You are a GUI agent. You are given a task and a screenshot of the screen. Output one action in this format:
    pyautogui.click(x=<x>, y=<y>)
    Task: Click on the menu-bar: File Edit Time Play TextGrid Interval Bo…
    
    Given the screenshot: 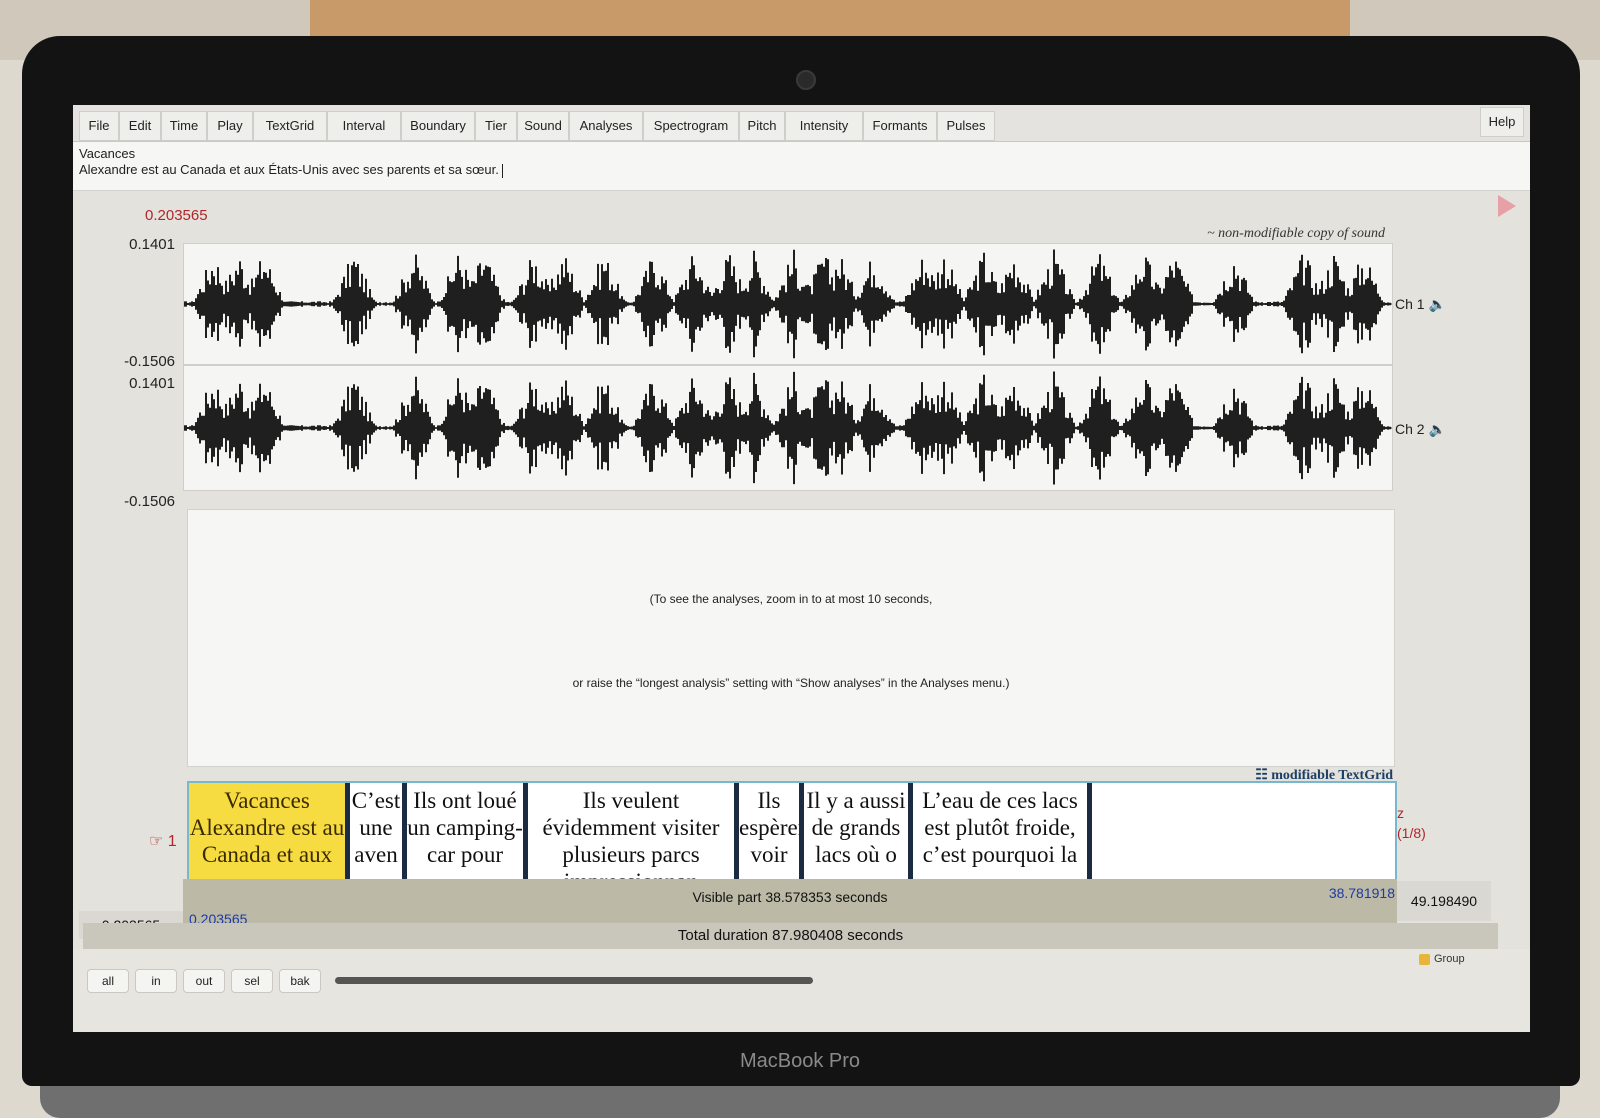 What is the action you would take?
    pyautogui.click(x=801, y=123)
    